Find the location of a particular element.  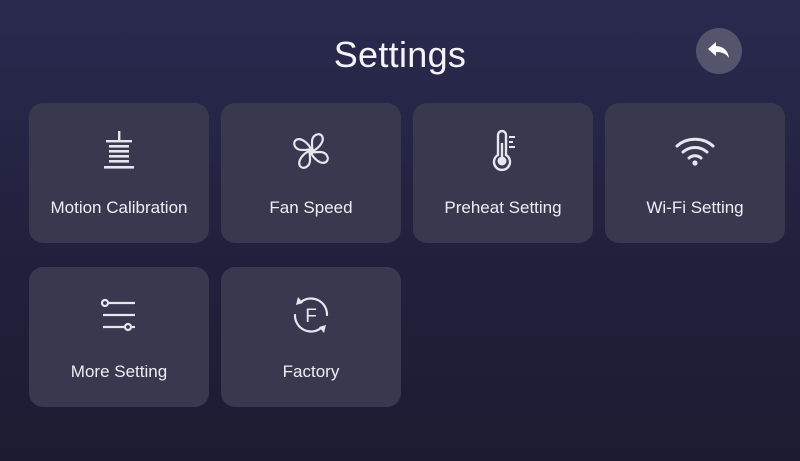

thermometer-icon is located at coordinates (503, 150).